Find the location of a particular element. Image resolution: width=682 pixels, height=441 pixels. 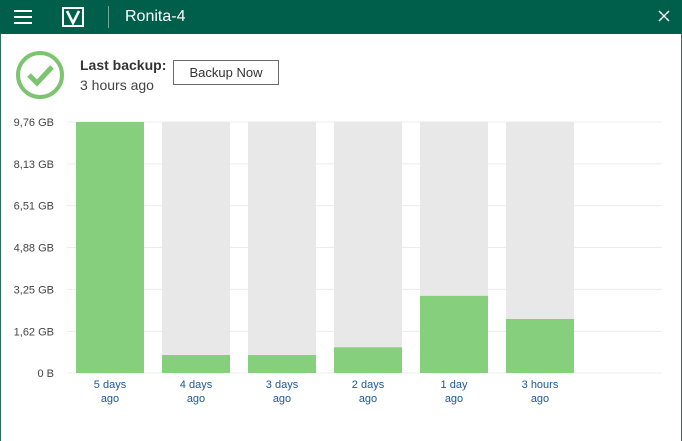

last-backup-label: Last backup: is located at coordinates (123, 65).